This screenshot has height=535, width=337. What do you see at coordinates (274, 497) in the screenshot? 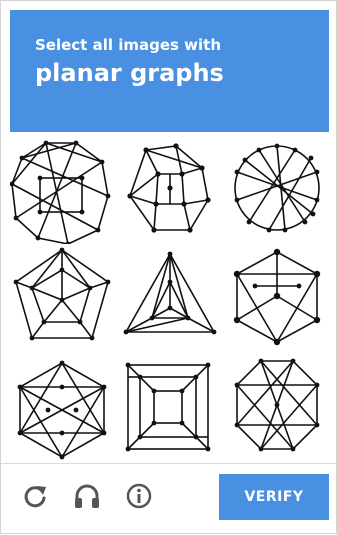
I see `verify-button: VERIFY` at bounding box center [274, 497].